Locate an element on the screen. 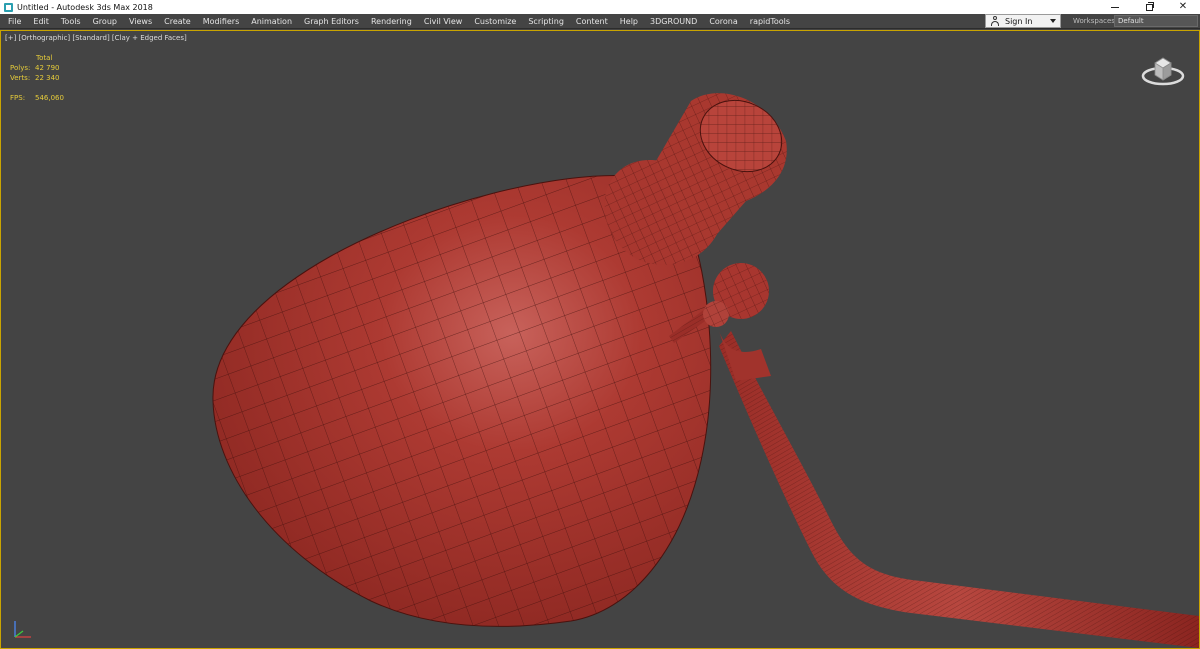  viewcube-icon is located at coordinates (1164, 70).